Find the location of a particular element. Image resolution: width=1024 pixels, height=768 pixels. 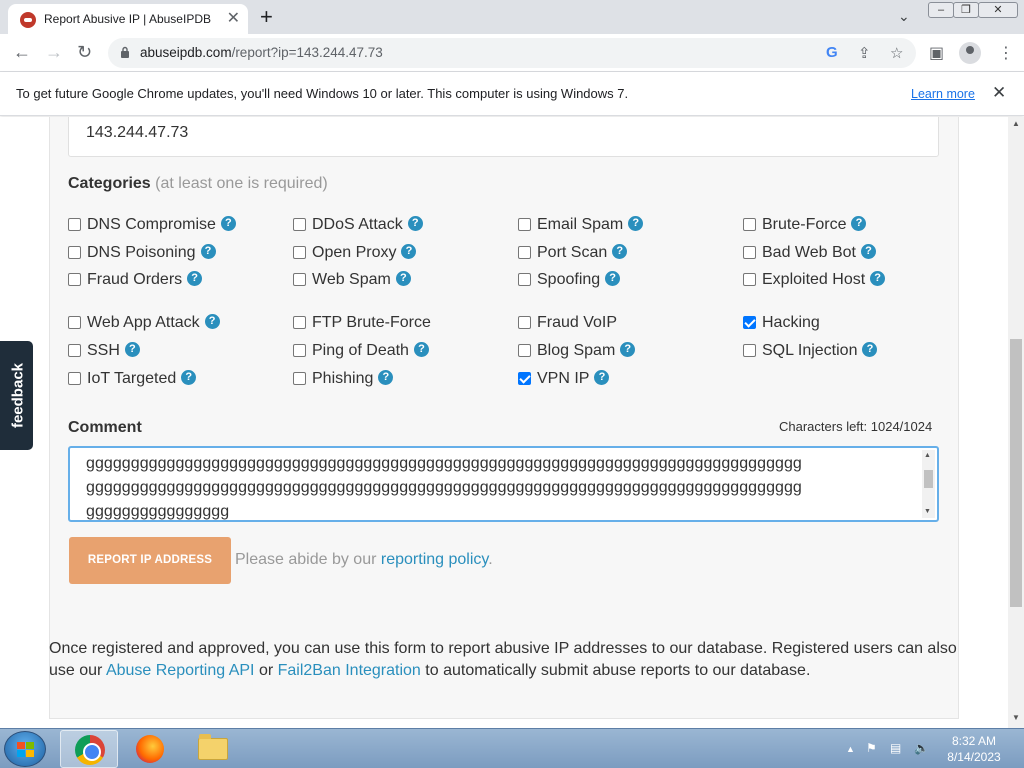

page-scroll-down-icon: ▼ is located at coordinates (1016, 717).